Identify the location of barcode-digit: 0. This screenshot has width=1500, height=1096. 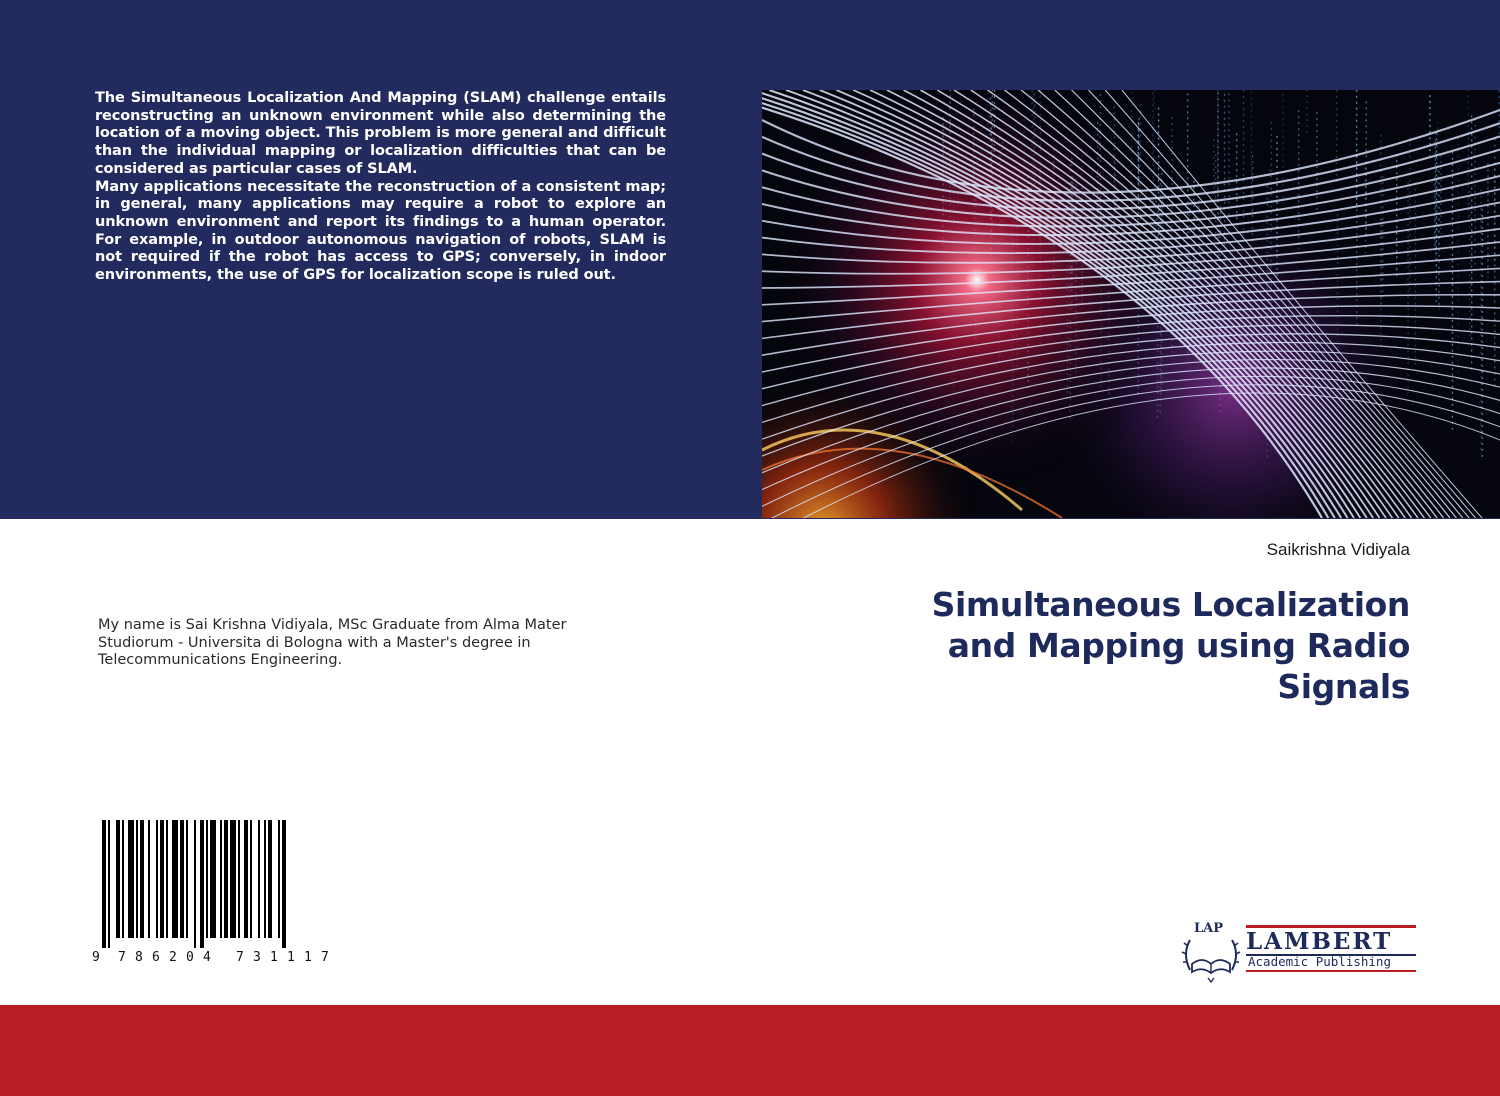
(190, 957).